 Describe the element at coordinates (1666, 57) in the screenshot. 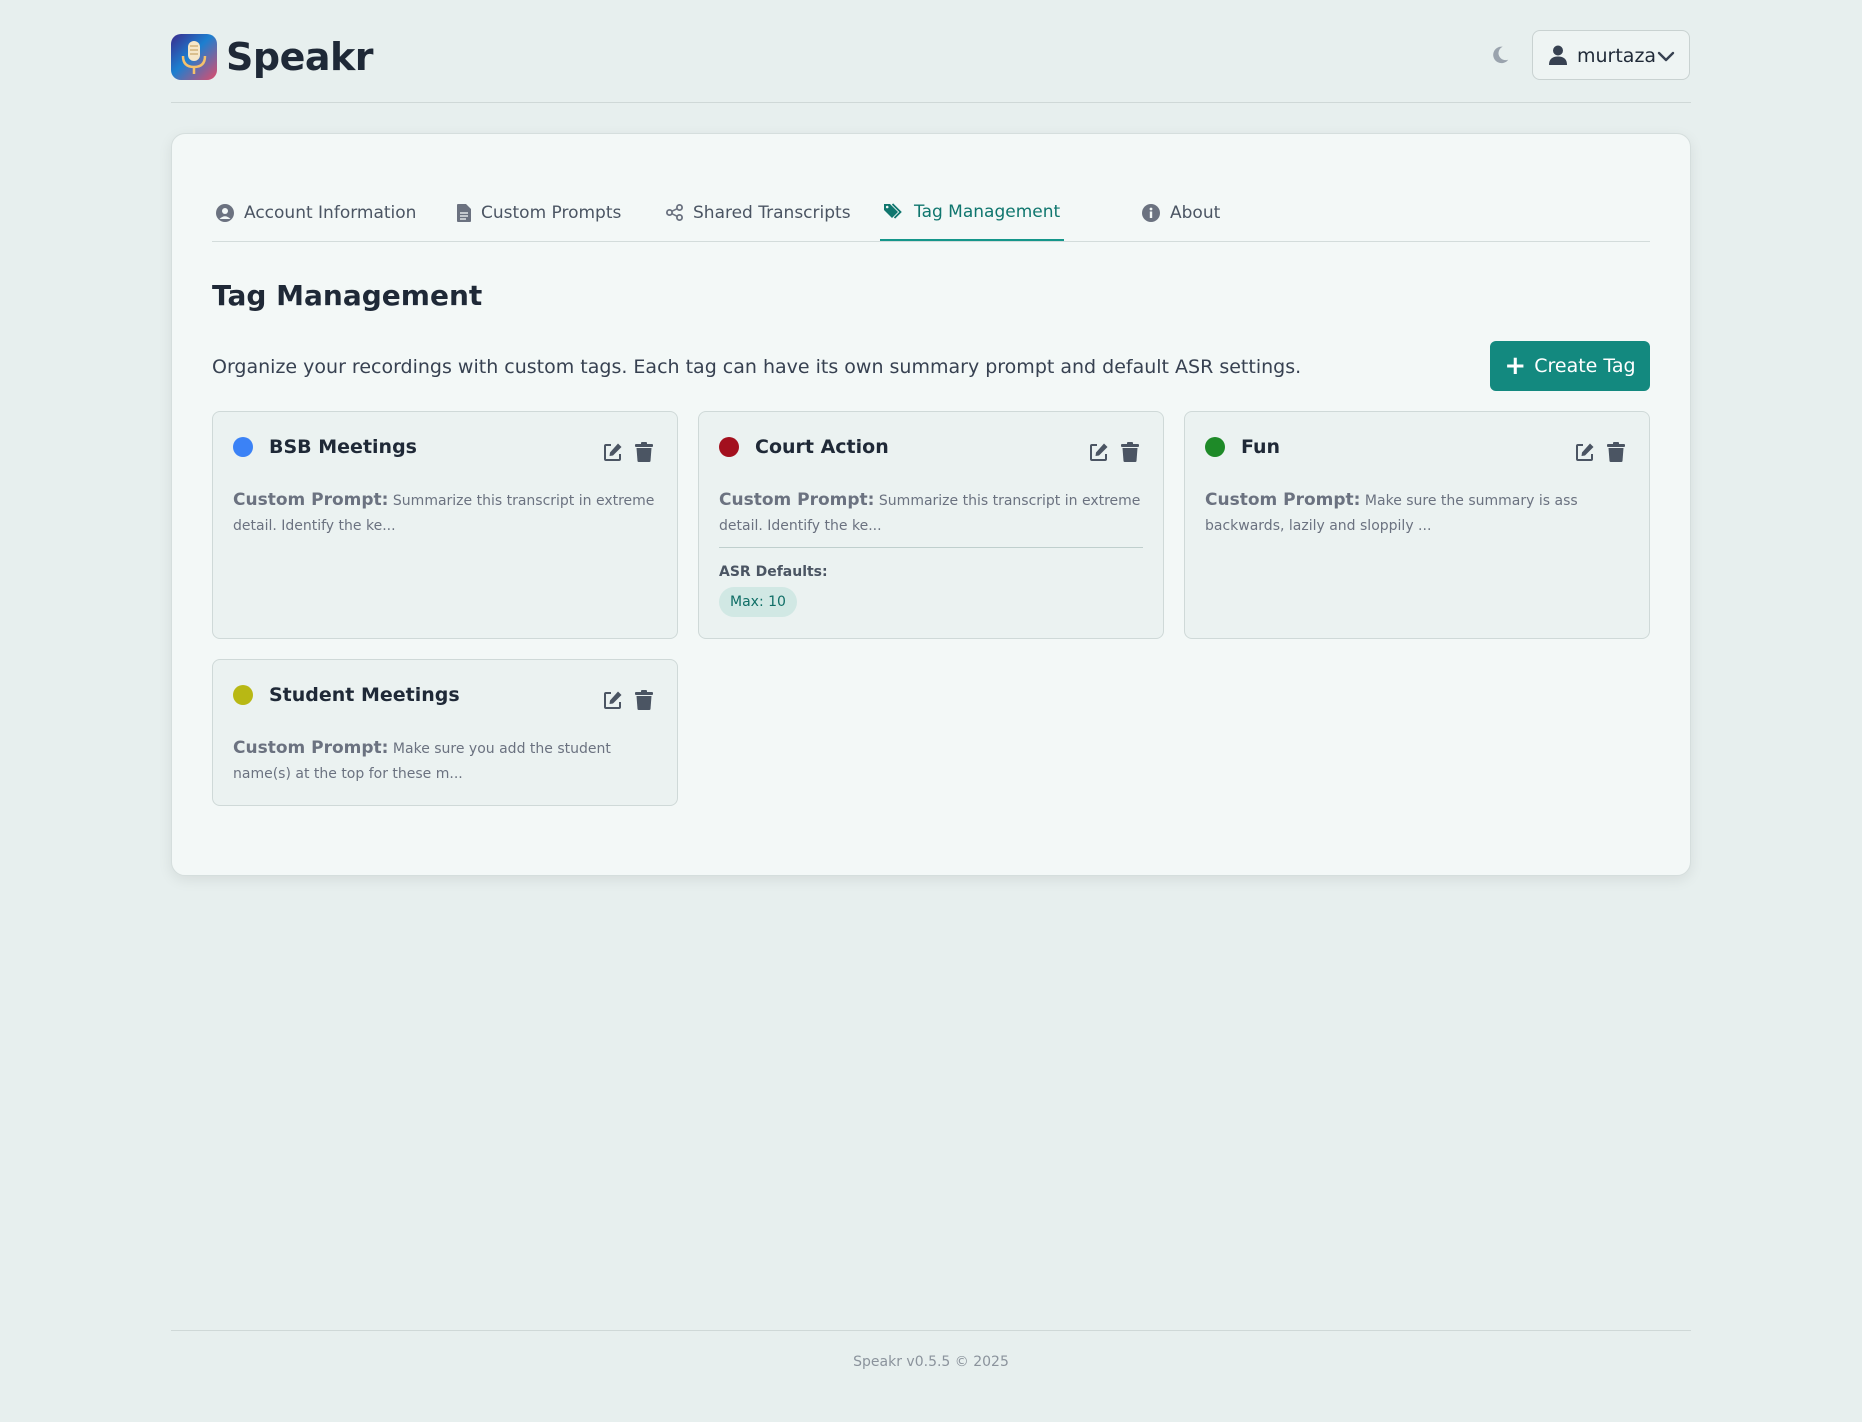

I see `chevron-down-icon` at that location.